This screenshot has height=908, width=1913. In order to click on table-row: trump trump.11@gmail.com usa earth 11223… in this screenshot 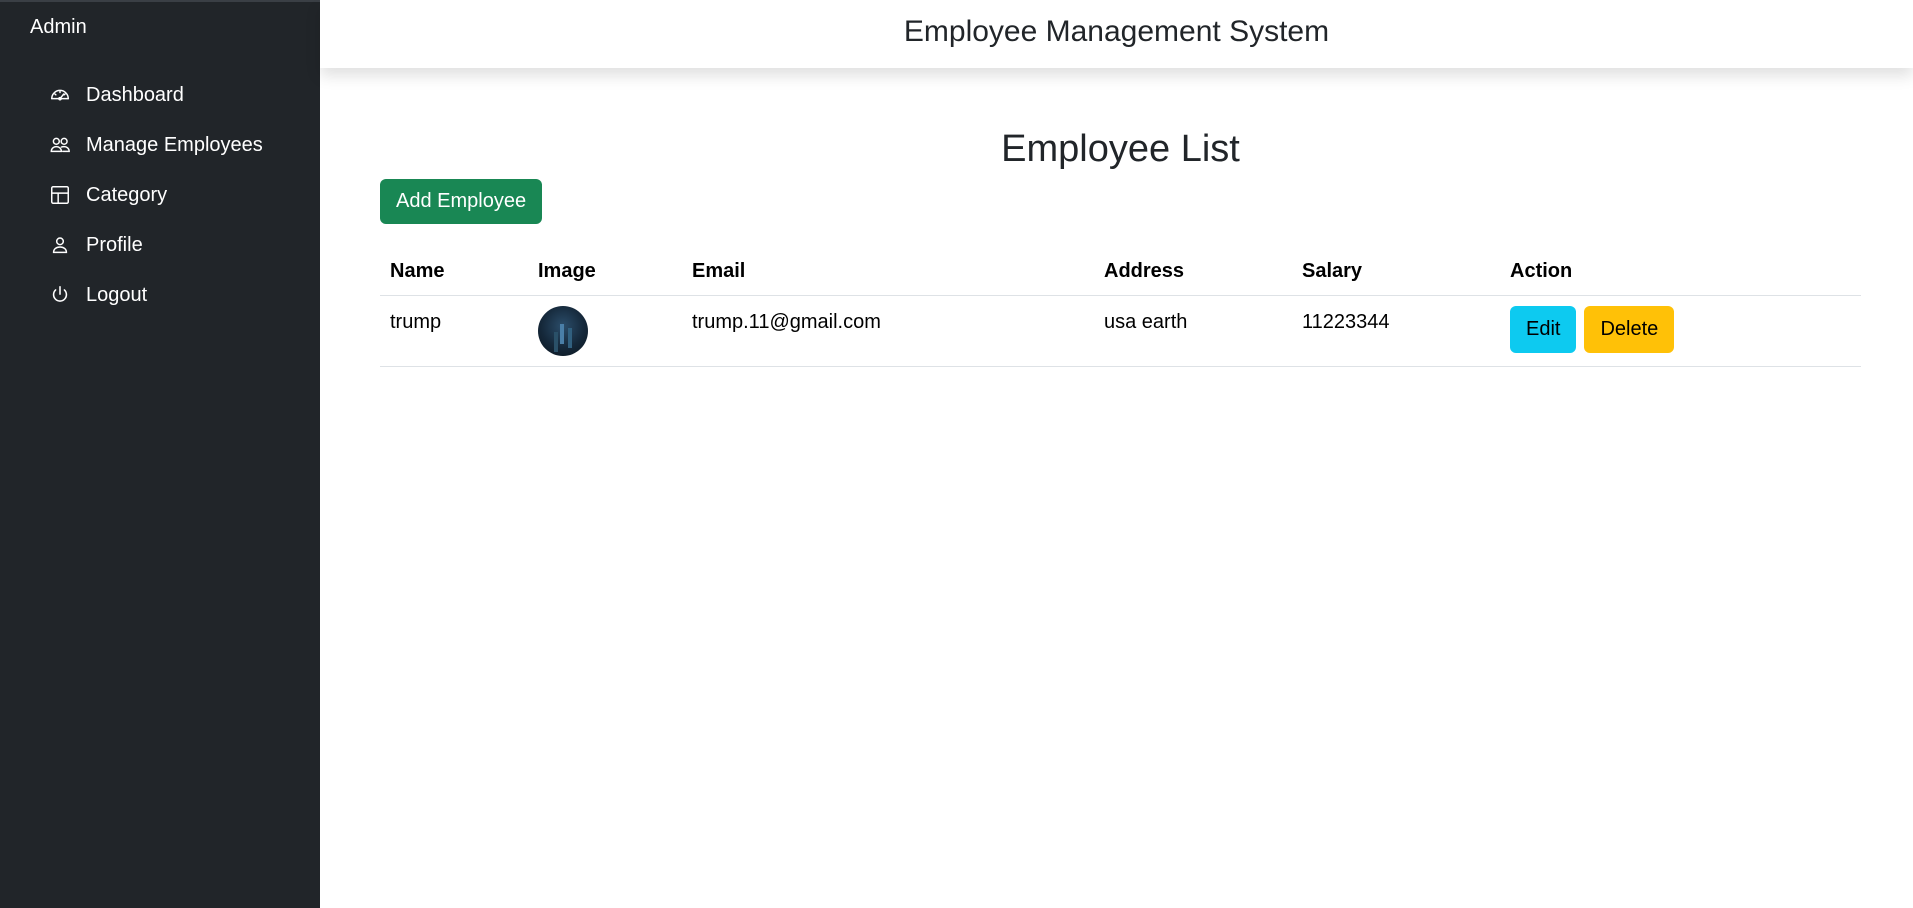, I will do `click(1120, 331)`.